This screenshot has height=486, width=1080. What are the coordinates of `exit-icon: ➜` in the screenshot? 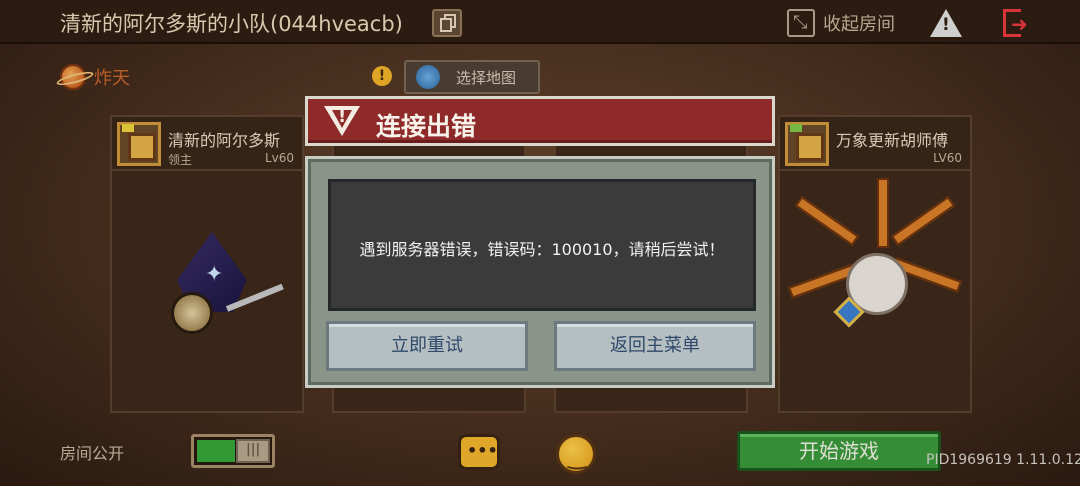 It's located at (1017, 23).